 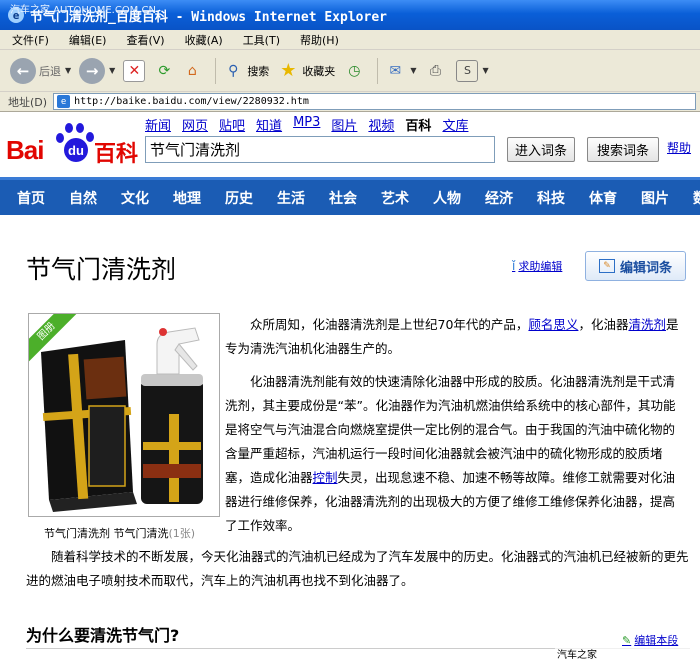 What do you see at coordinates (499, 198) in the screenshot?
I see `category-economy: 经济` at bounding box center [499, 198].